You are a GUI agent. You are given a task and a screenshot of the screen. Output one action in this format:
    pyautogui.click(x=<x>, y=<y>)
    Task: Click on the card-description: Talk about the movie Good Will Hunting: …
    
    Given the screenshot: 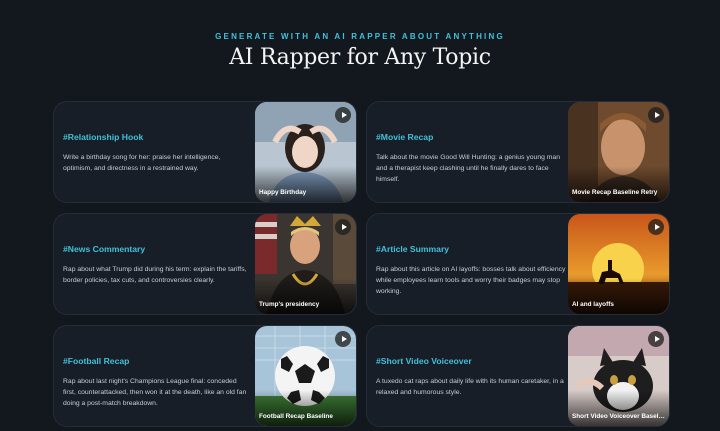 What is the action you would take?
    pyautogui.click(x=468, y=168)
    